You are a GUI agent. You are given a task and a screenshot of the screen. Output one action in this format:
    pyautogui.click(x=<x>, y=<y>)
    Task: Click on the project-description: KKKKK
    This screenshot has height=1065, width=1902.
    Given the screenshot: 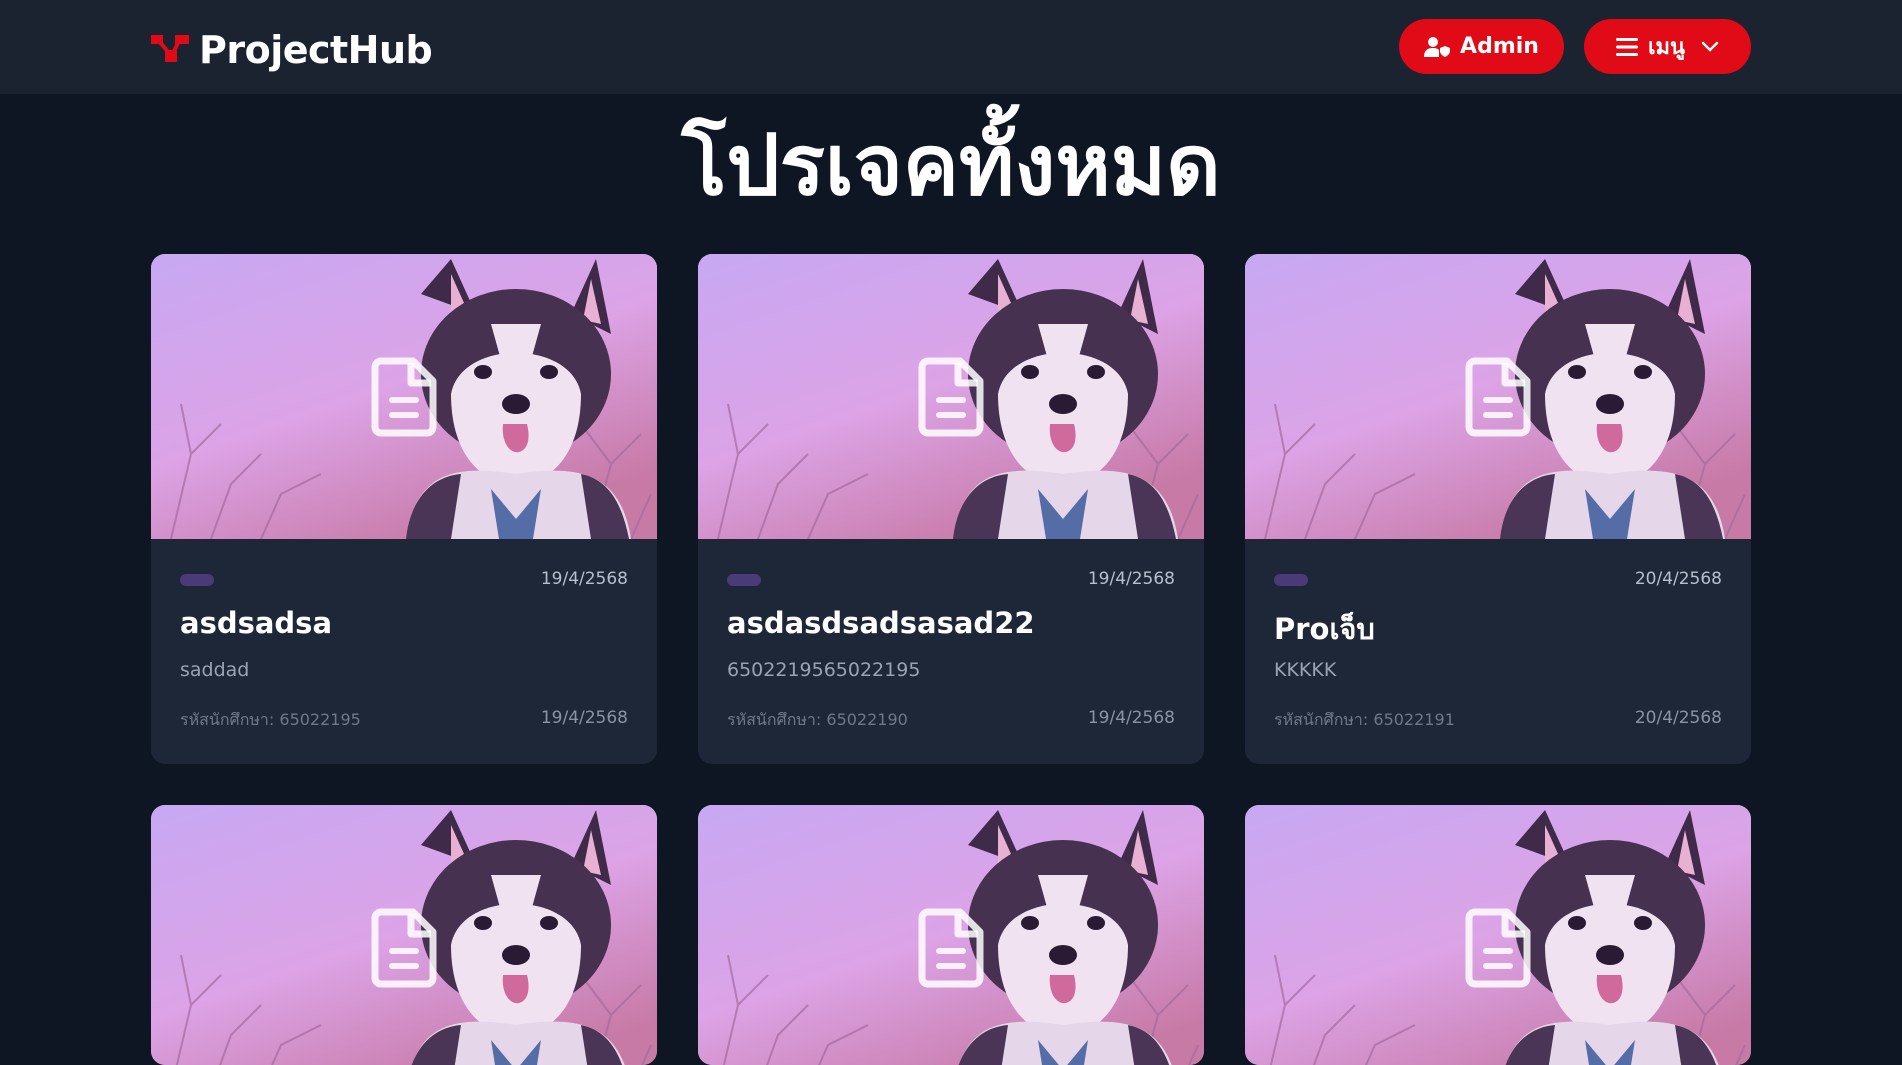 What is the action you would take?
    pyautogui.click(x=1305, y=670)
    